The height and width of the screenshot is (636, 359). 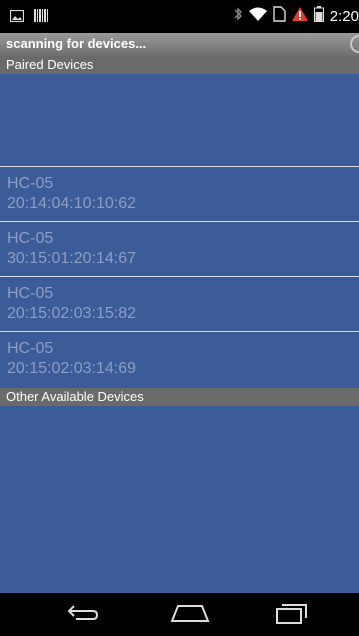 I want to click on warning-icon, so click(x=299, y=16).